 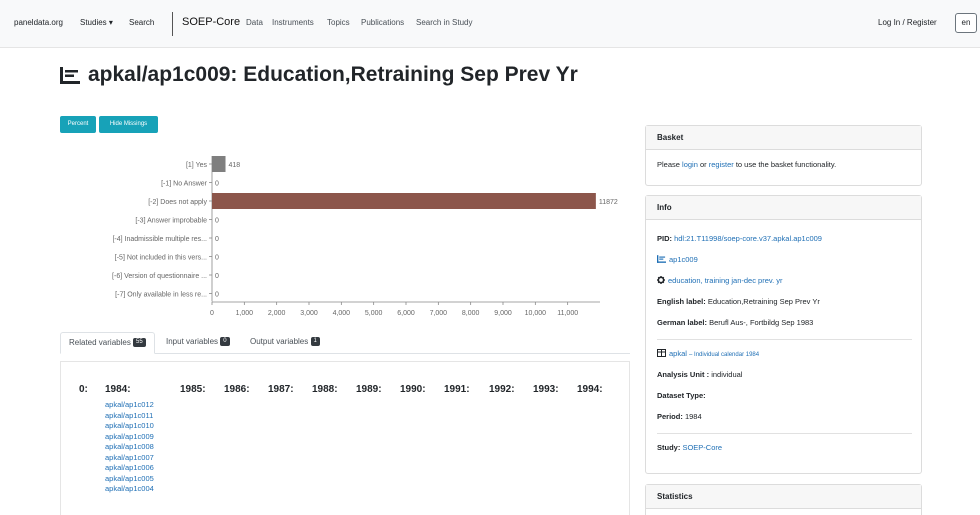 What do you see at coordinates (702, 447) in the screenshot?
I see `study-link: SOEP-Core` at bounding box center [702, 447].